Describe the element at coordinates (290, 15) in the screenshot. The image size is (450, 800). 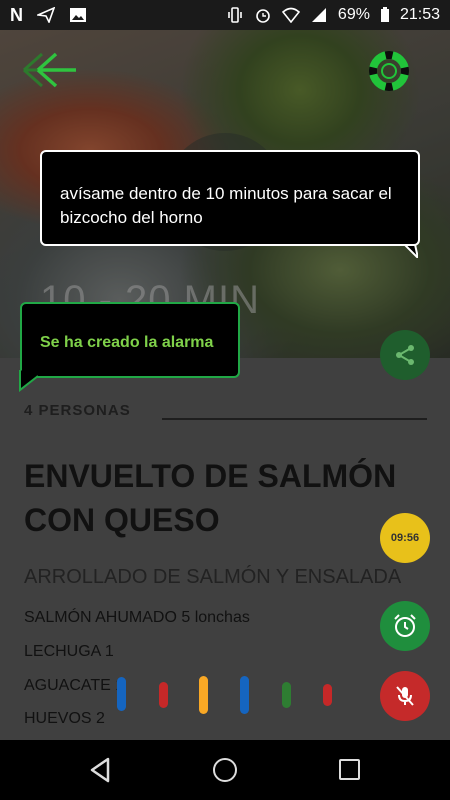
I see `wifi-icon` at that location.